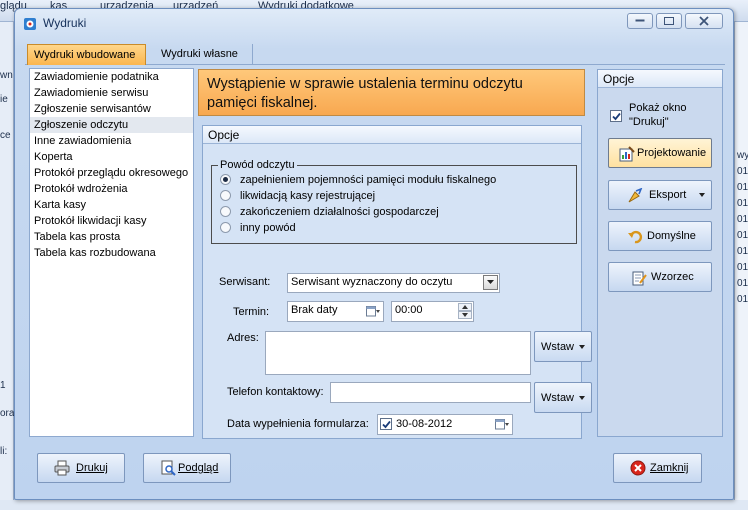  I want to click on print-button: Drukuj, so click(81, 468).